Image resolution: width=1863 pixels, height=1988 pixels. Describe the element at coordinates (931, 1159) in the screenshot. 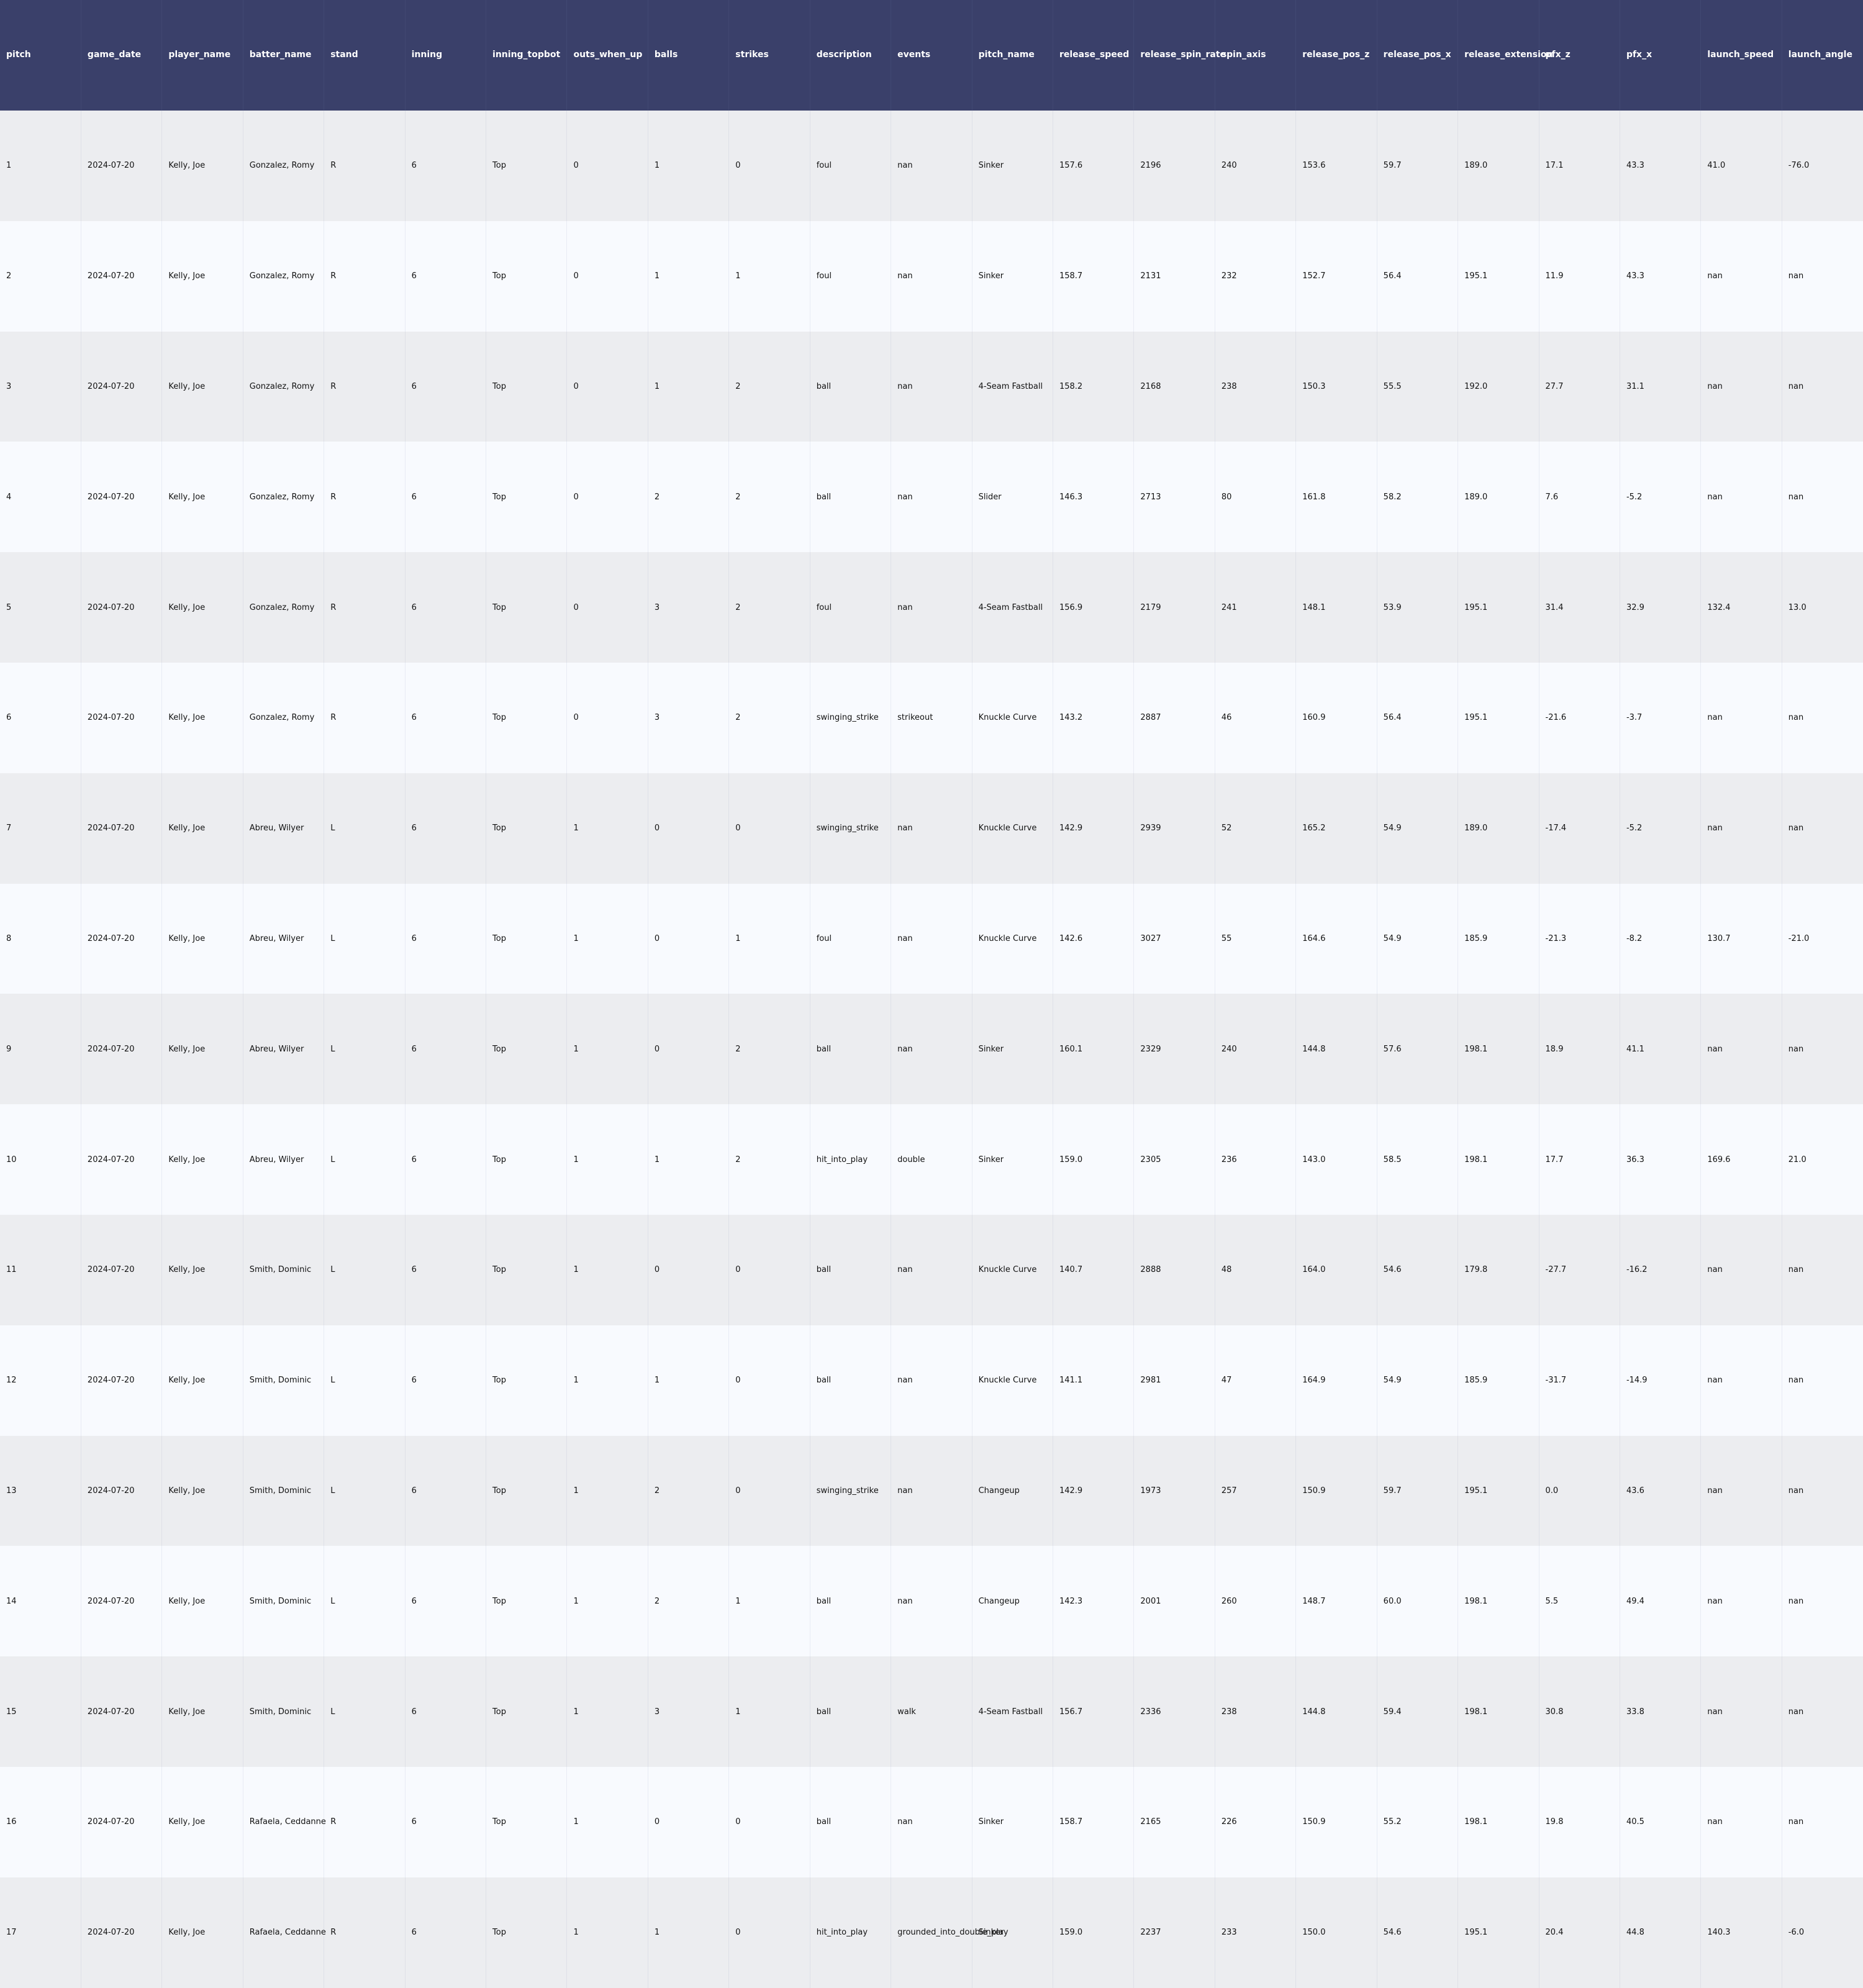

I see `cell-events: double` at that location.